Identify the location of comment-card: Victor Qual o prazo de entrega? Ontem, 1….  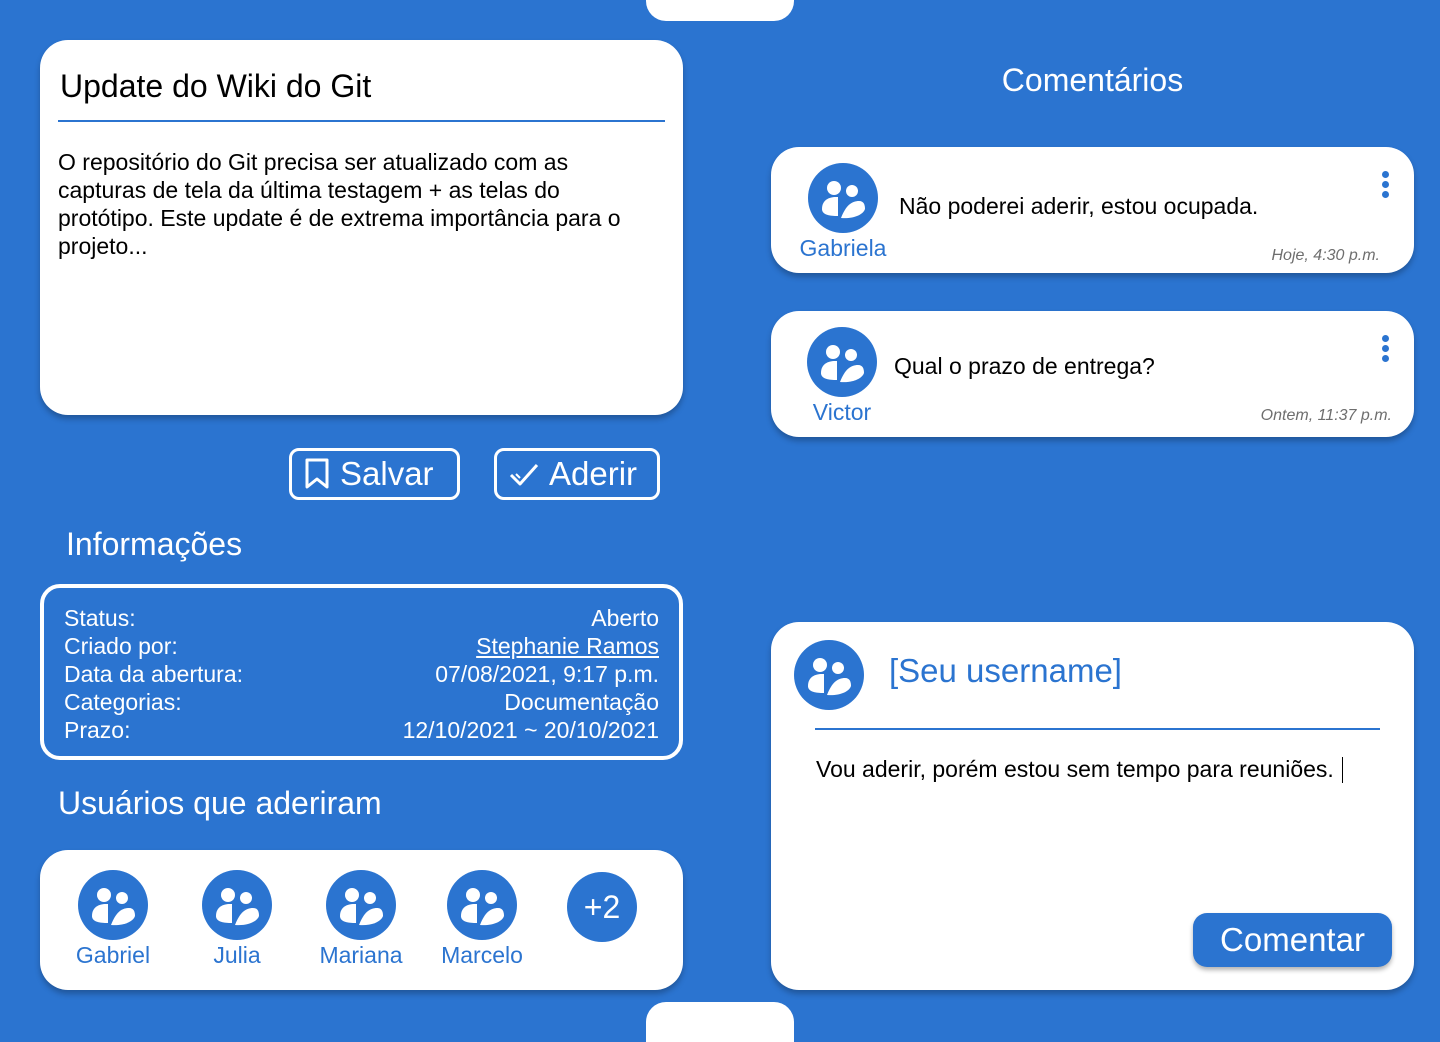
(1092, 374).